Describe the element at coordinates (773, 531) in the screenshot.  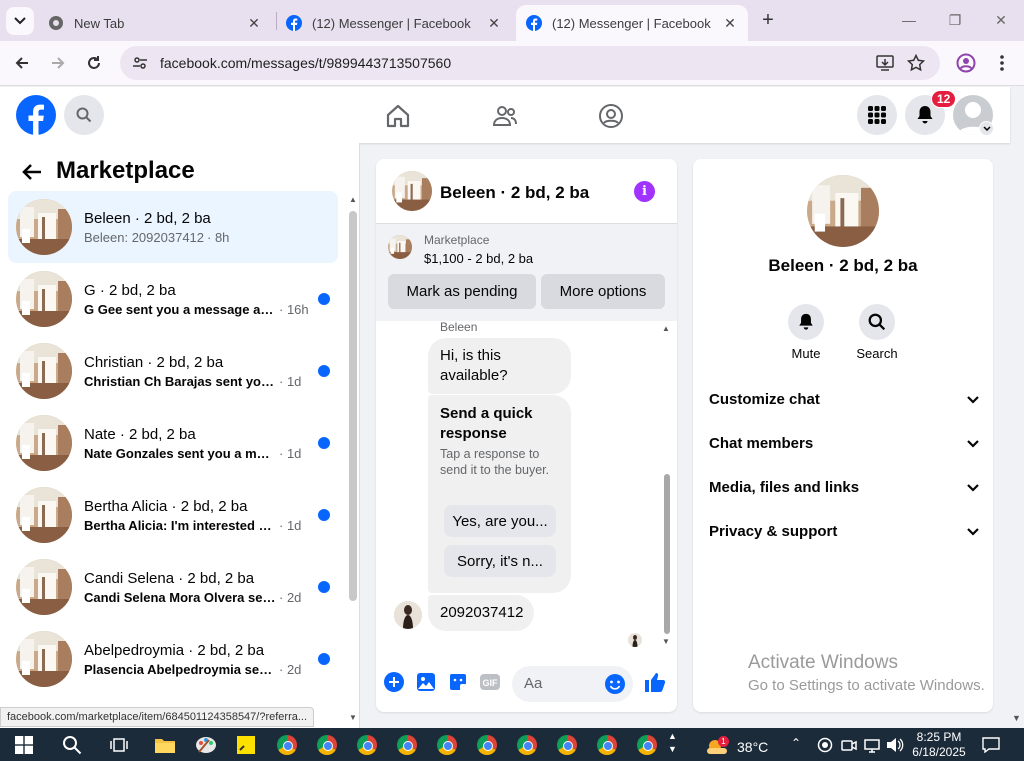
I see `section-label: Privacy & support` at that location.